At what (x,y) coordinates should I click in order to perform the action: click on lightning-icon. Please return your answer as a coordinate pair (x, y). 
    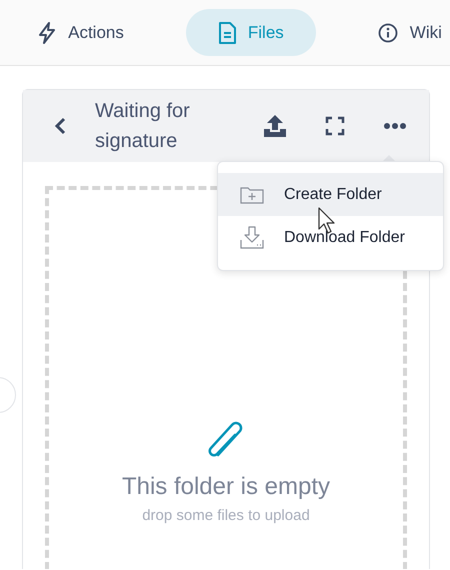
    Looking at the image, I should click on (47, 33).